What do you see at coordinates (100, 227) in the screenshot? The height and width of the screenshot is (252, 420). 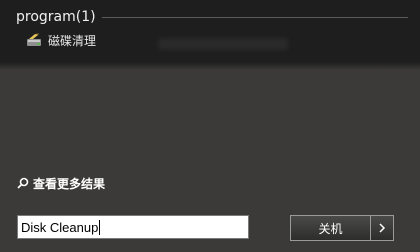 I see `text-caret` at bounding box center [100, 227].